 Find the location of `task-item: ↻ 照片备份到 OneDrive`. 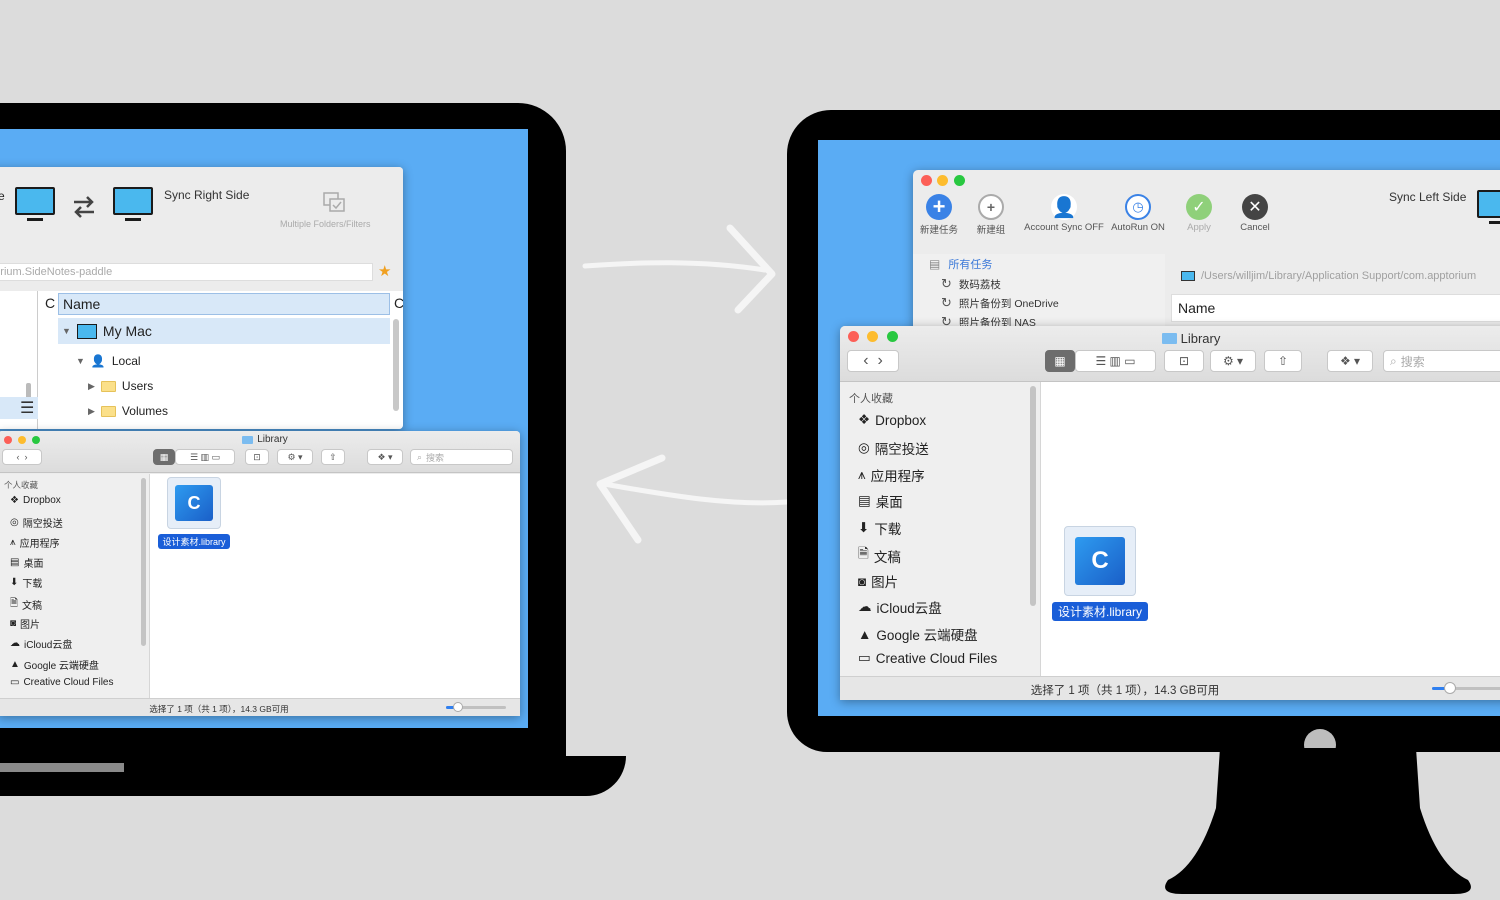

task-item: ↻ 照片备份到 OneDrive is located at coordinates (1000, 303).